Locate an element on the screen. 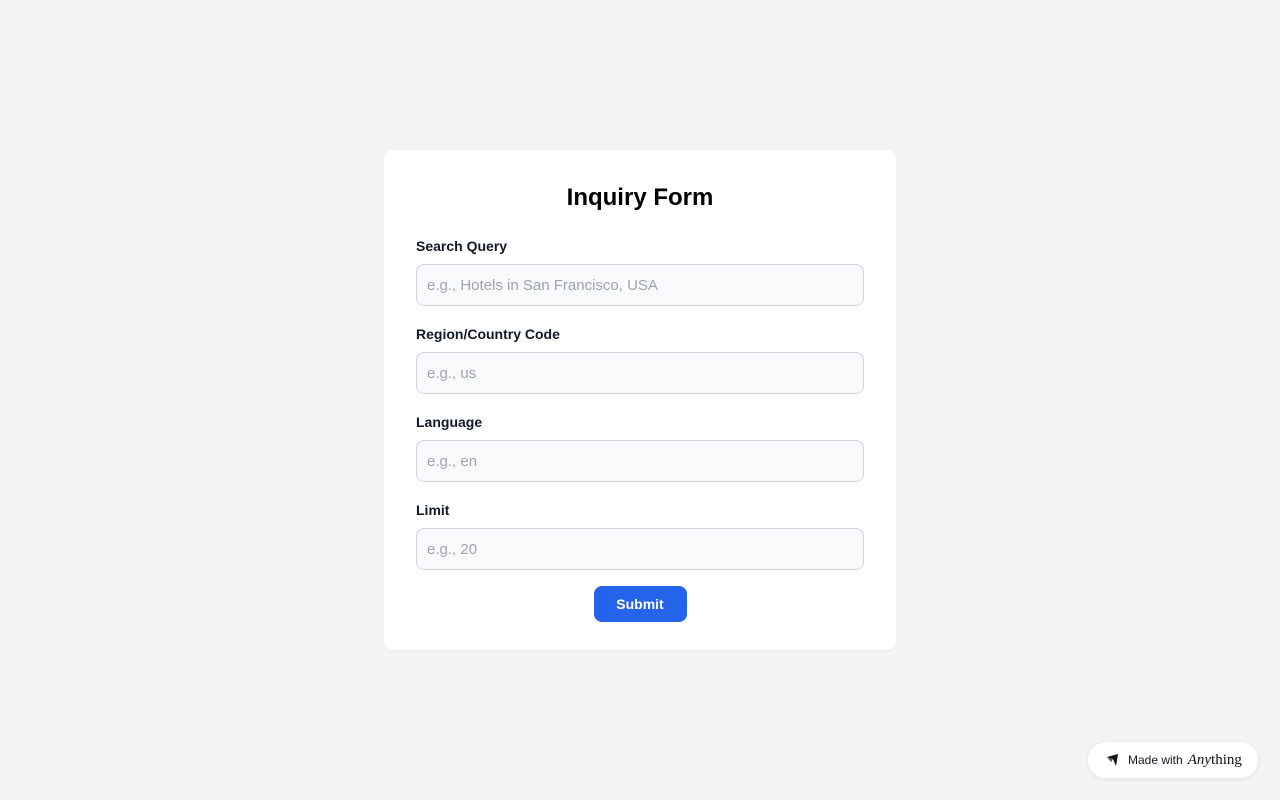  submit-button: Submit is located at coordinates (640, 604).